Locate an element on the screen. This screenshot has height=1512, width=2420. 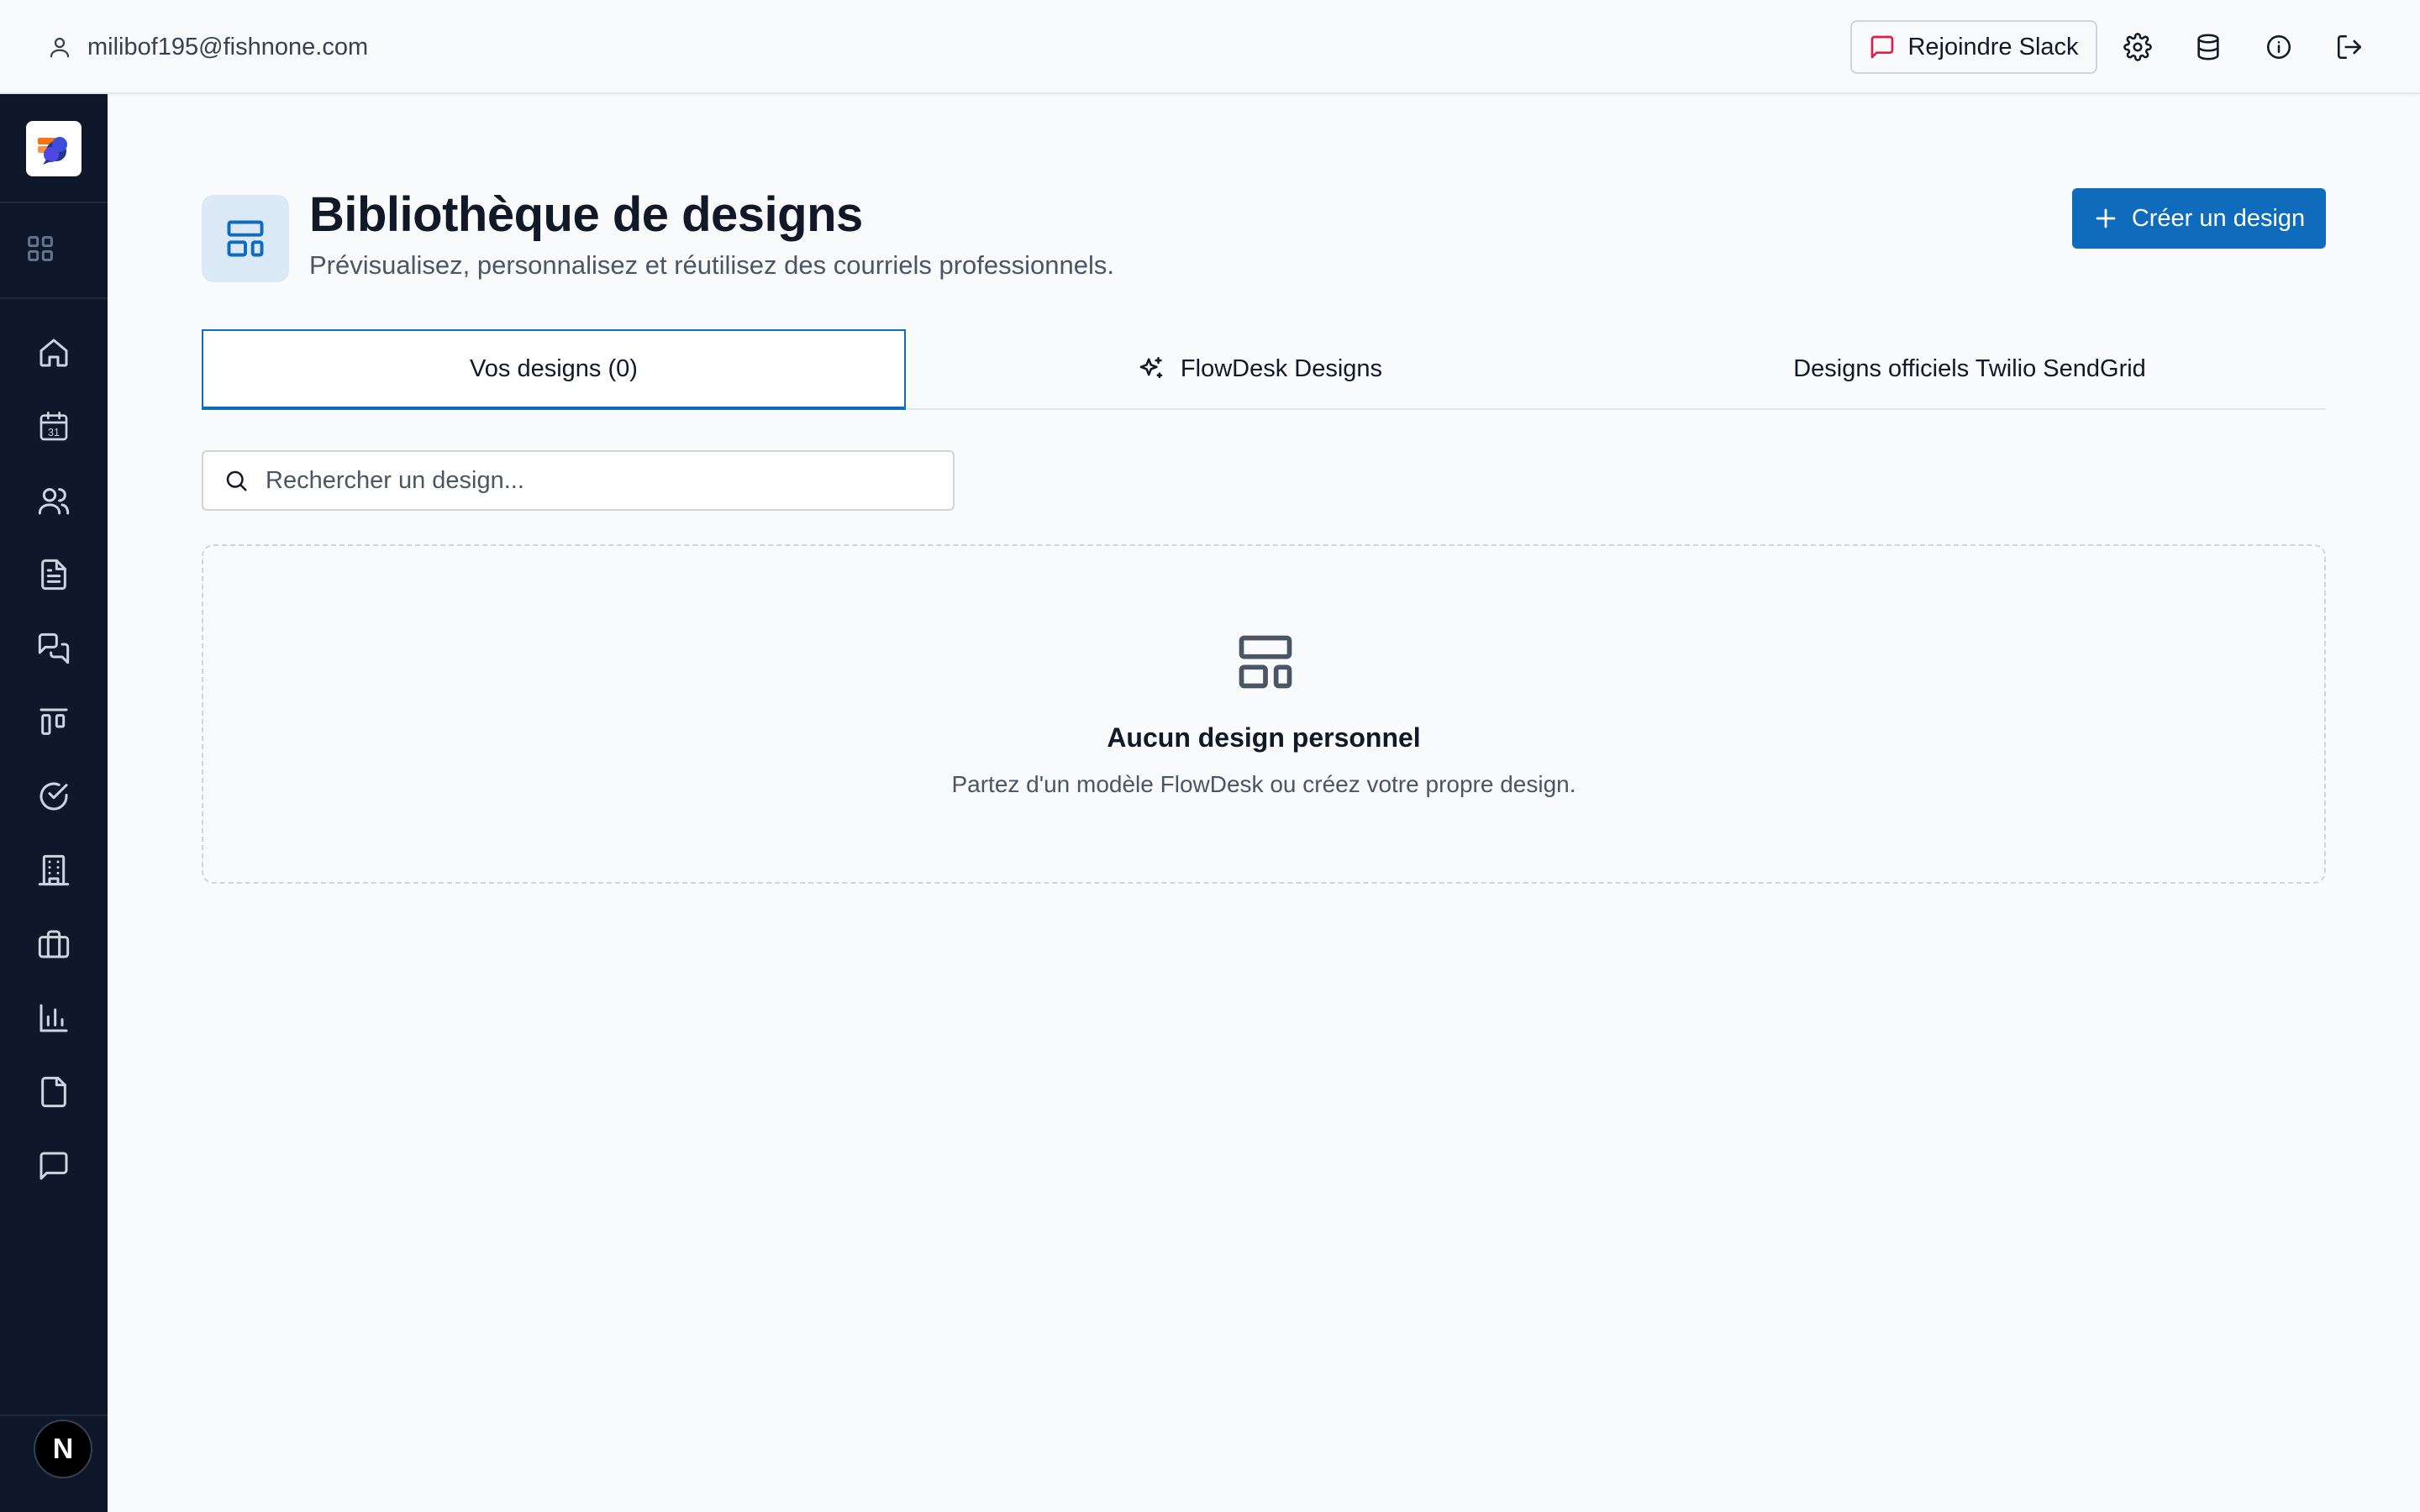
page-title: Bibliothèque de designs is located at coordinates (586, 214).